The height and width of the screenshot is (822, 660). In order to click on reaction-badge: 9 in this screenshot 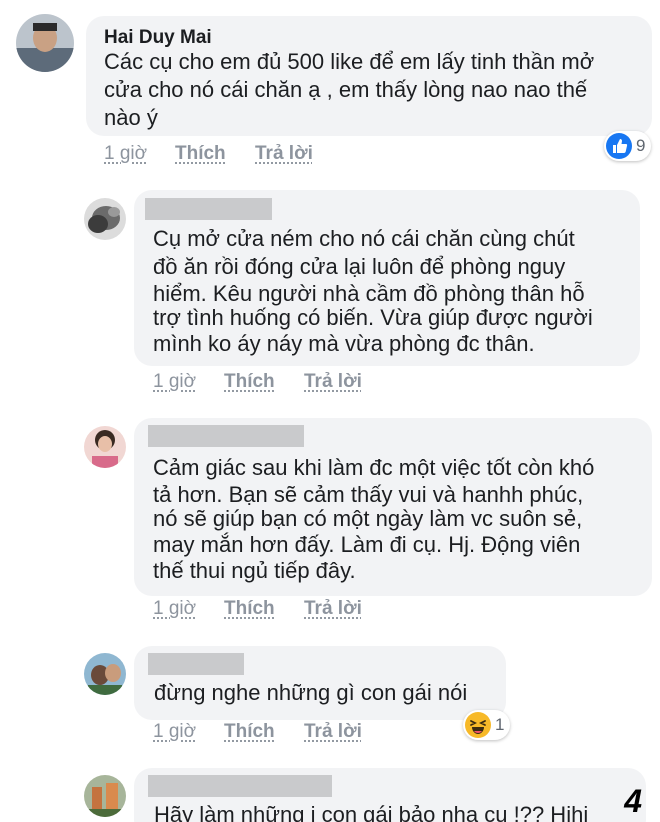, I will do `click(628, 146)`.